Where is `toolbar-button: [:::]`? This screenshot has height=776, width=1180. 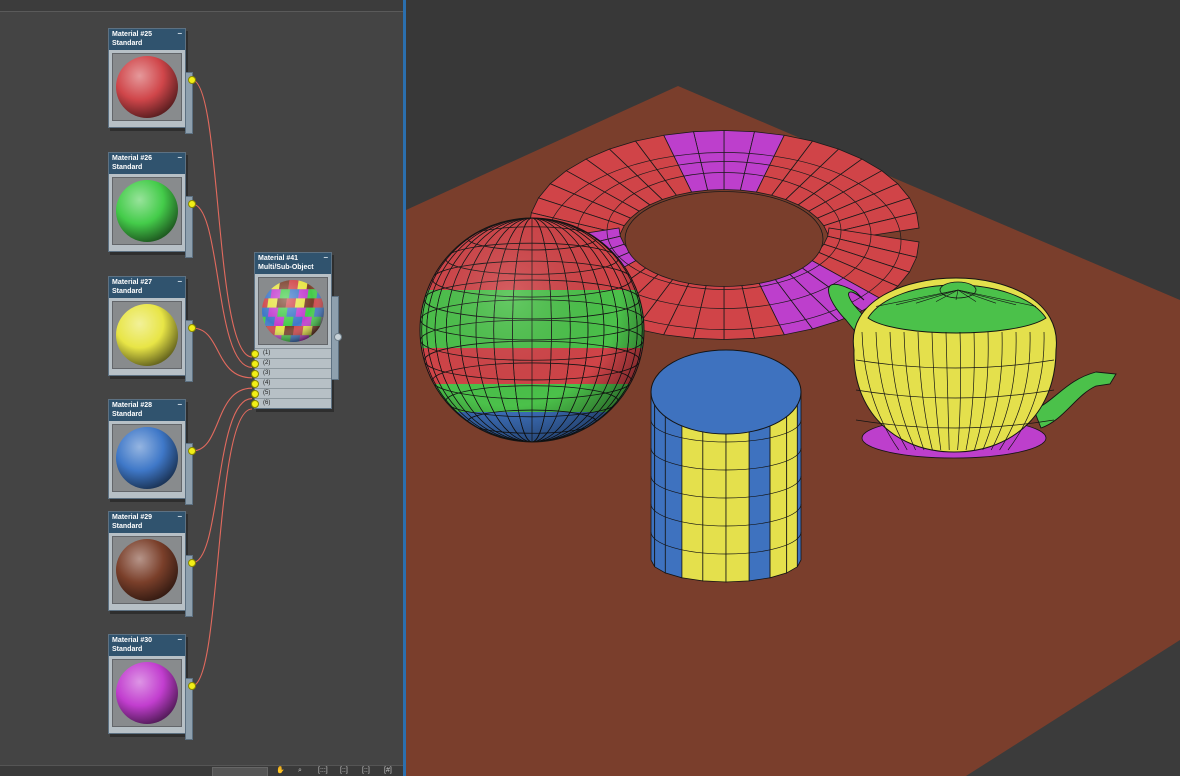
toolbar-button: [:::] is located at coordinates (323, 771).